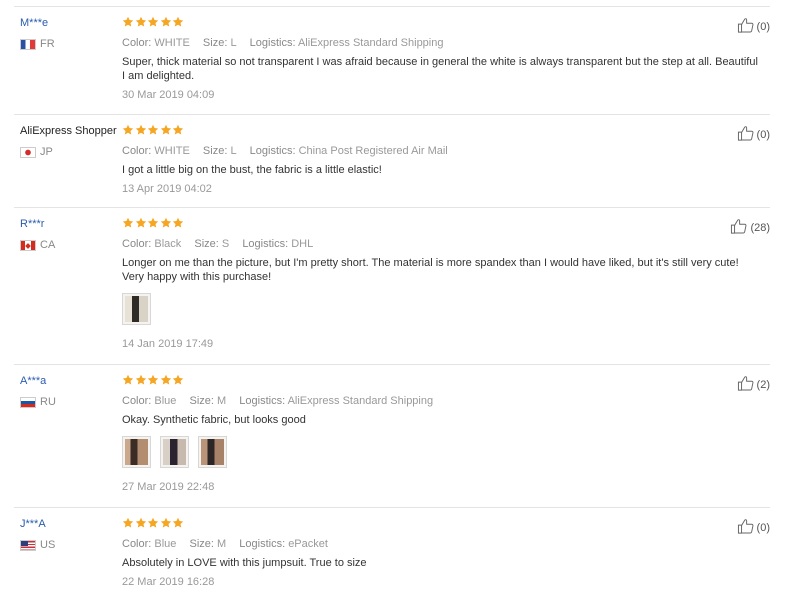 The height and width of the screenshot is (599, 800). Describe the element at coordinates (28, 44) in the screenshot. I see `flag-fr-icon` at that location.